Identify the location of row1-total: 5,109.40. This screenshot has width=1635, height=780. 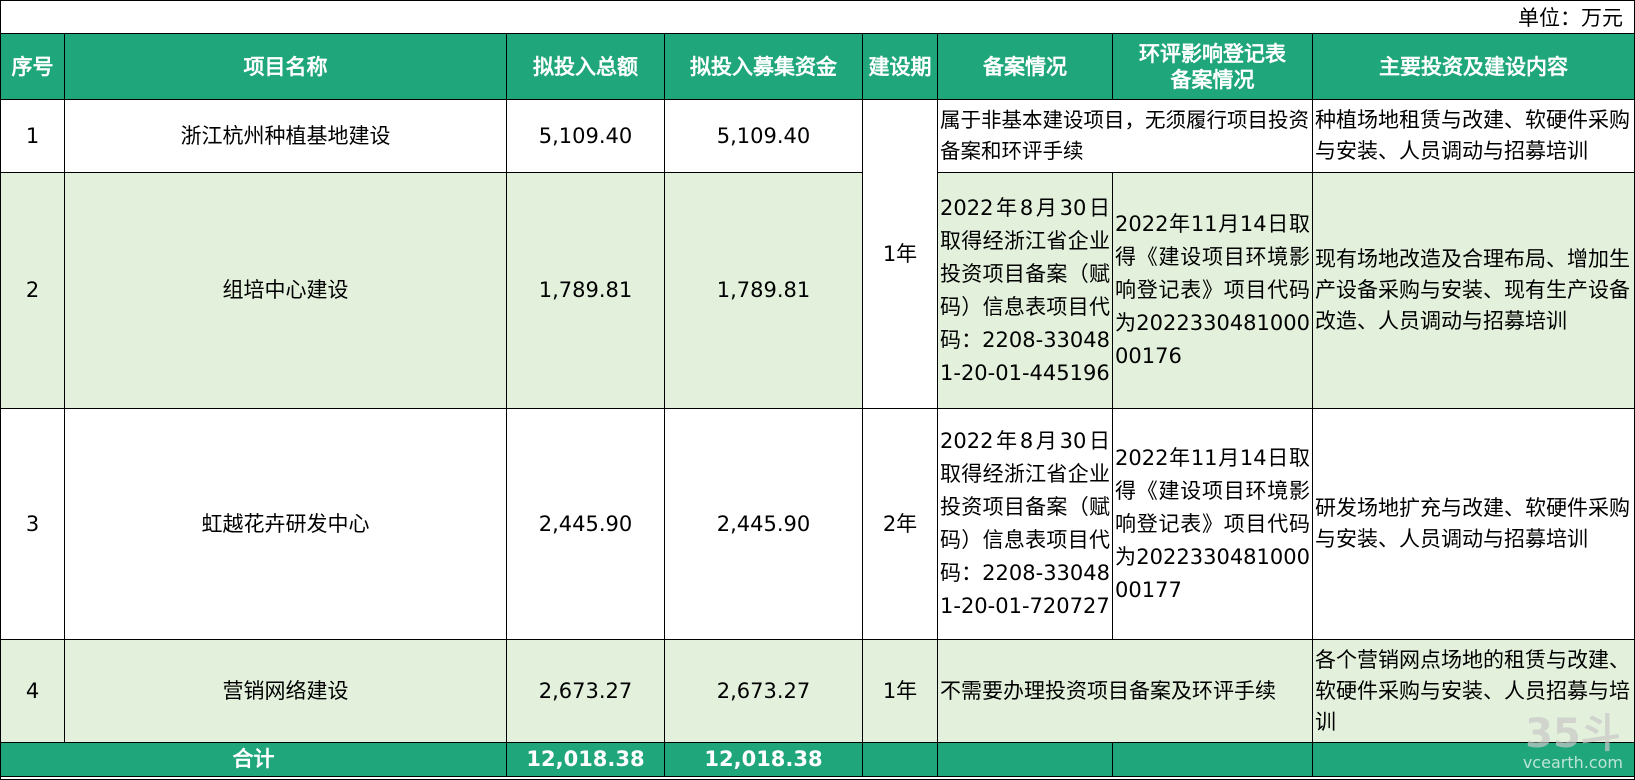
(585, 136).